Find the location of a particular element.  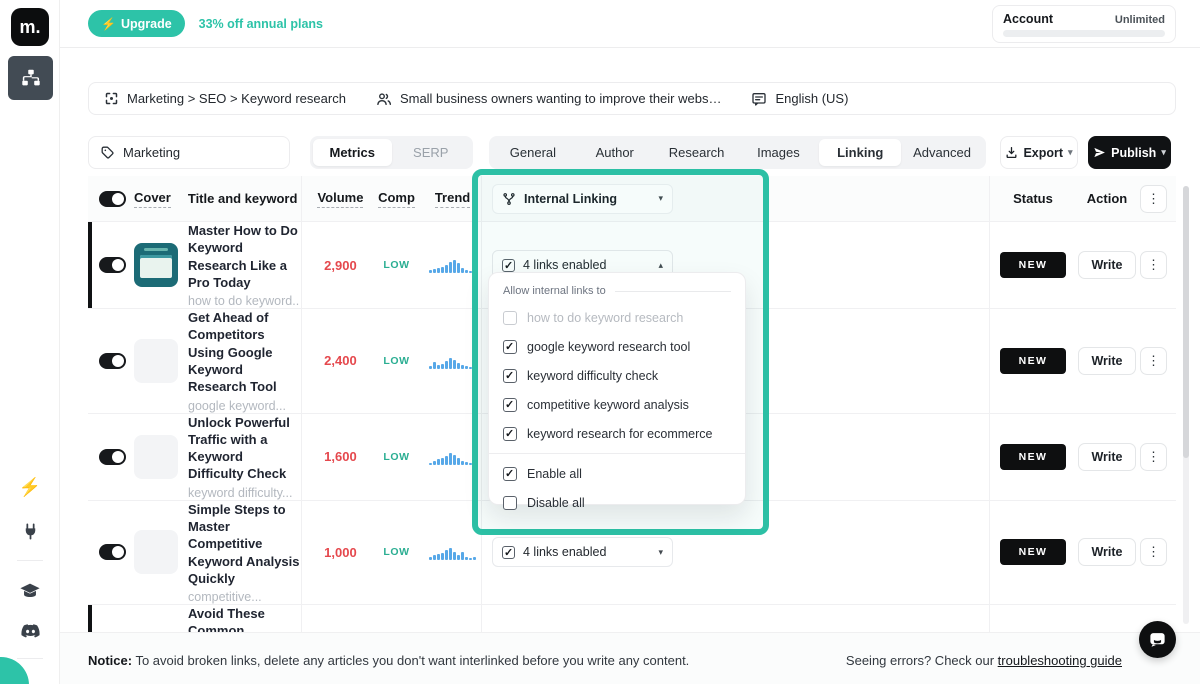

account-plan-badge: Unlimited is located at coordinates (1139, 20).